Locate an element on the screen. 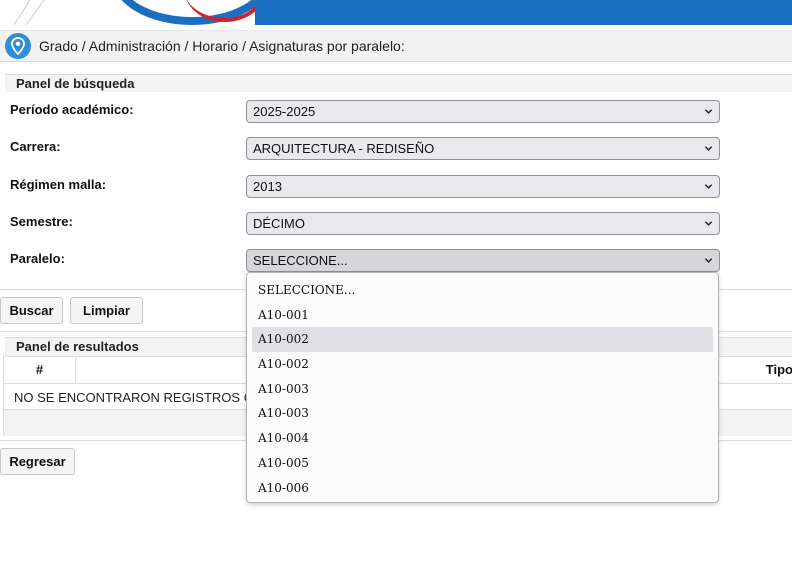 The image size is (792, 566). column-header-number: # is located at coordinates (40, 370).